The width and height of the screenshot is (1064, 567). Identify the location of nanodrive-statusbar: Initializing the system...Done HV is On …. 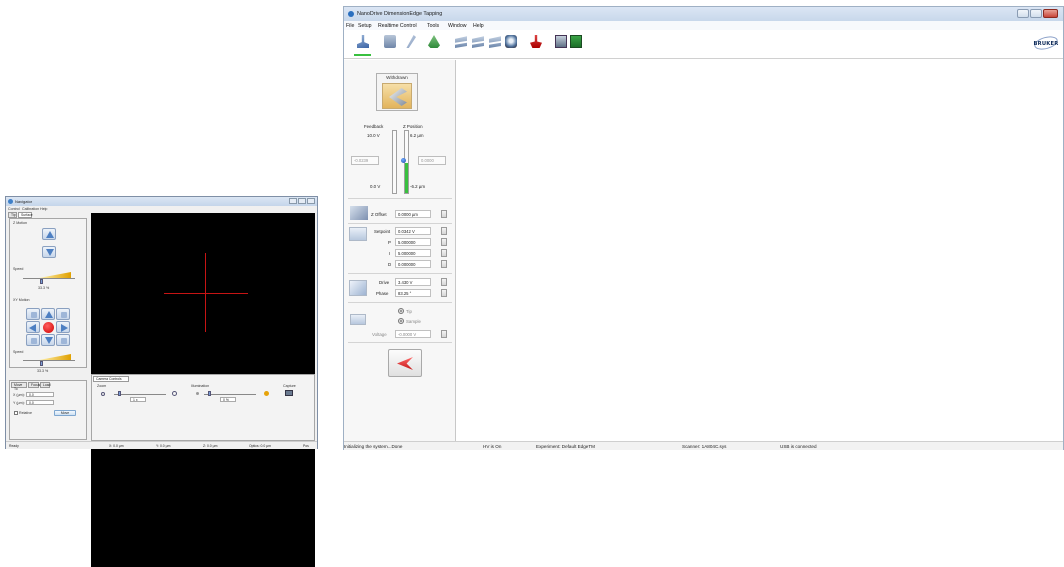
(703, 445).